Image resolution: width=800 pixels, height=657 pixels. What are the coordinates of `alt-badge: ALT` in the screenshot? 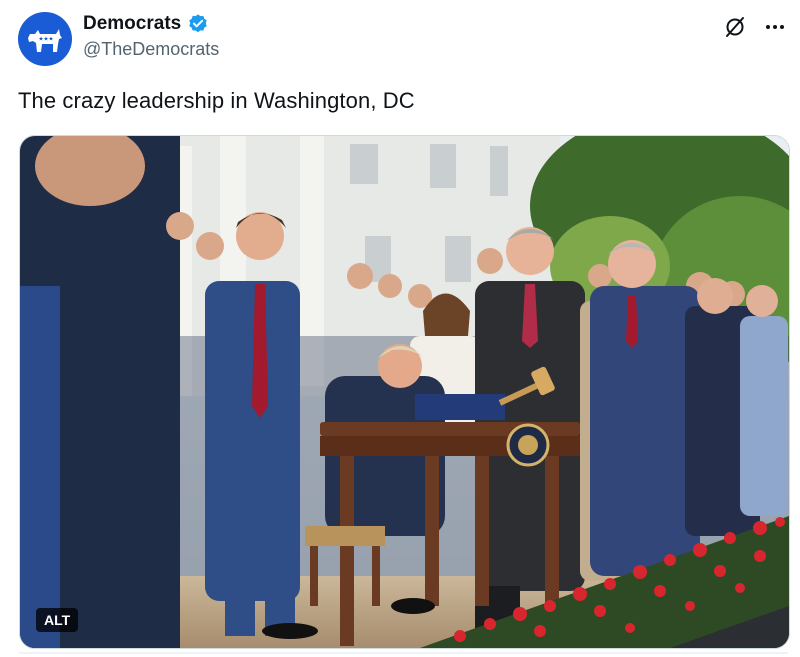 It's located at (57, 620).